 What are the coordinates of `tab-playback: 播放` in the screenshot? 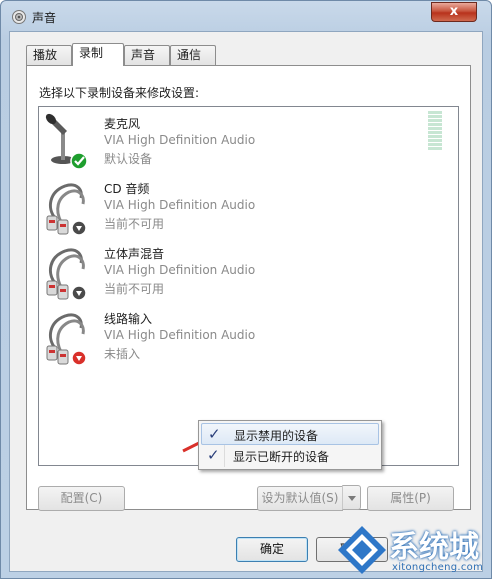 It's located at (49, 55).